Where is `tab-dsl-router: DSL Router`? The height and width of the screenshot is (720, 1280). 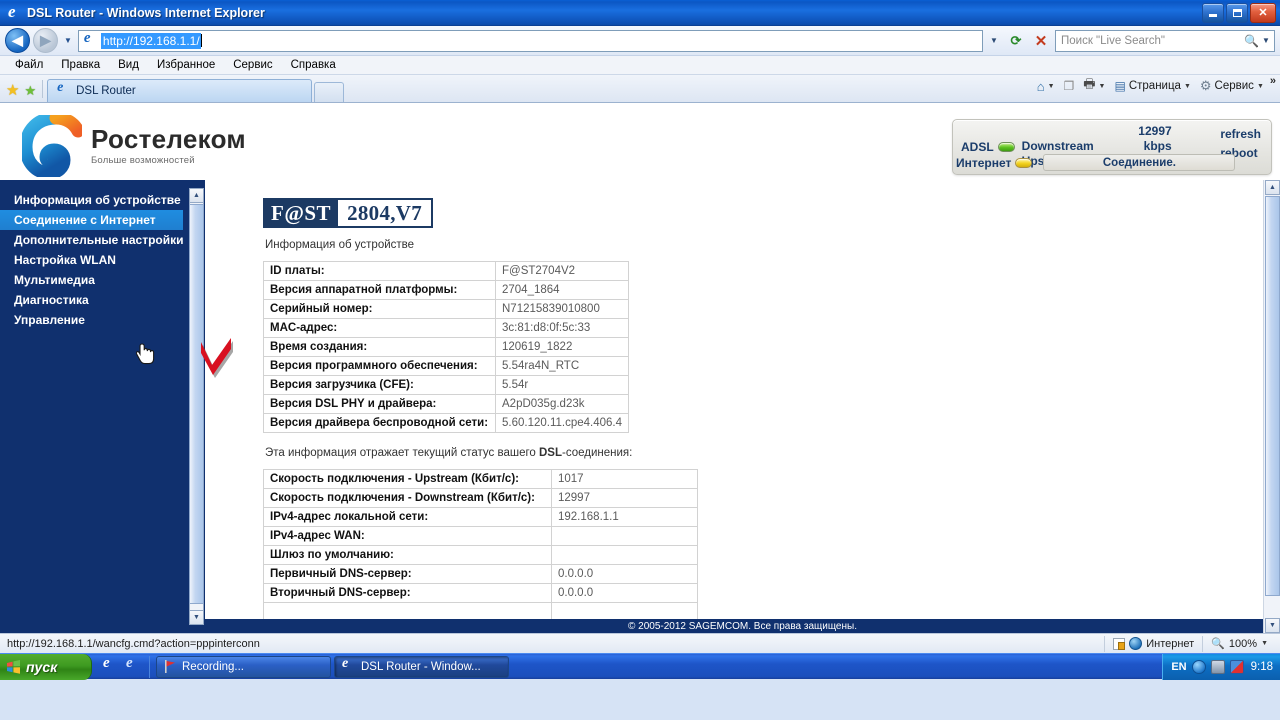 tab-dsl-router: DSL Router is located at coordinates (180, 90).